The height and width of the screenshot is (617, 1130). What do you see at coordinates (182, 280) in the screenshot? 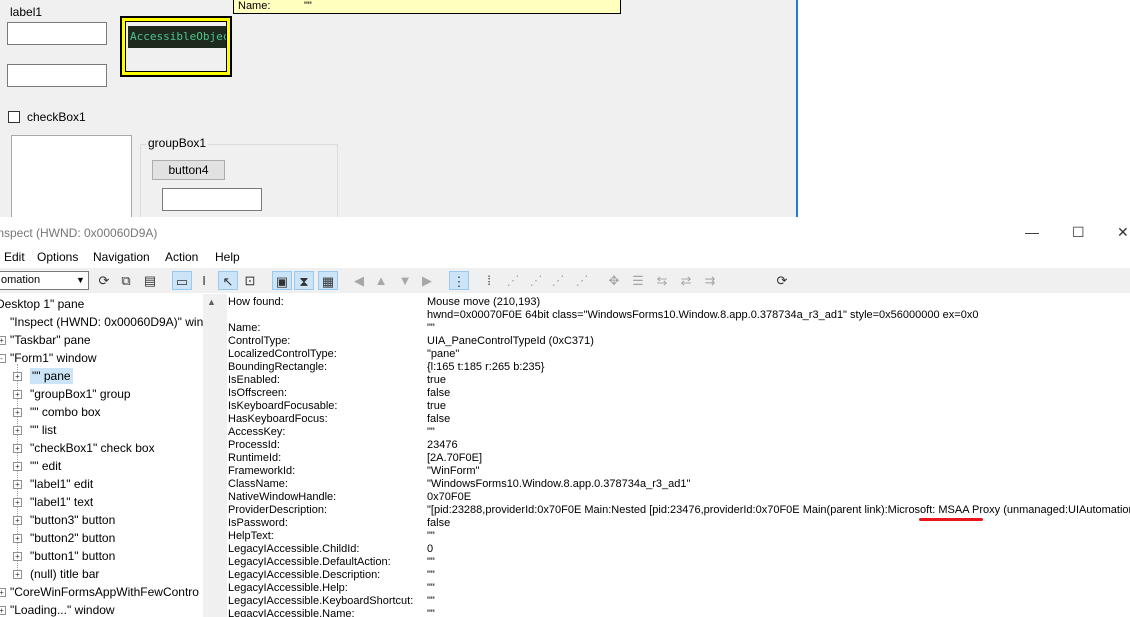
I see `select-rect-icon: ▭` at bounding box center [182, 280].